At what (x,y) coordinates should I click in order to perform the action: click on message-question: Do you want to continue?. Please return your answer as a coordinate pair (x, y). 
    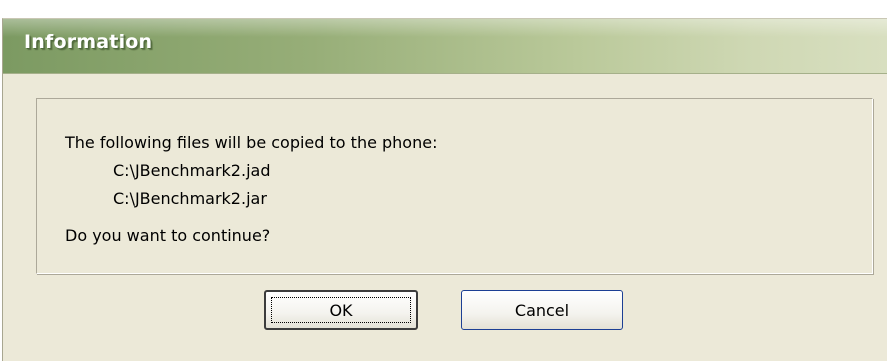
    Looking at the image, I should click on (168, 235).